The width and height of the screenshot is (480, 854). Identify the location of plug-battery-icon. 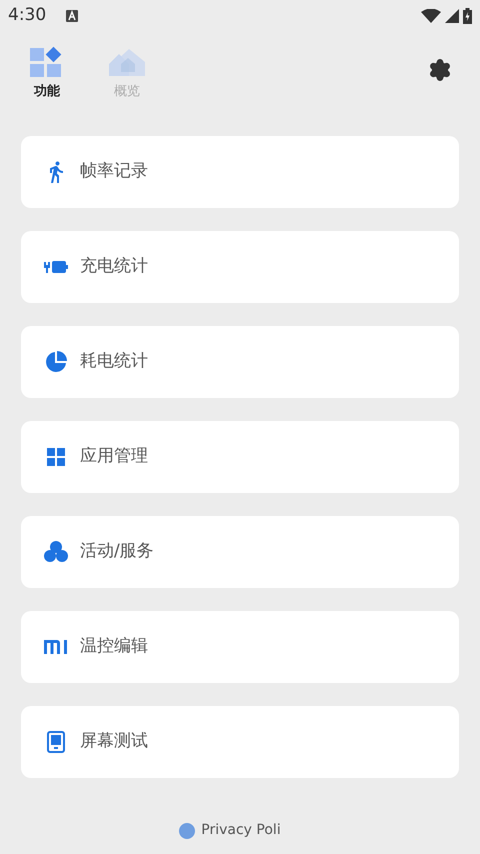
(56, 267).